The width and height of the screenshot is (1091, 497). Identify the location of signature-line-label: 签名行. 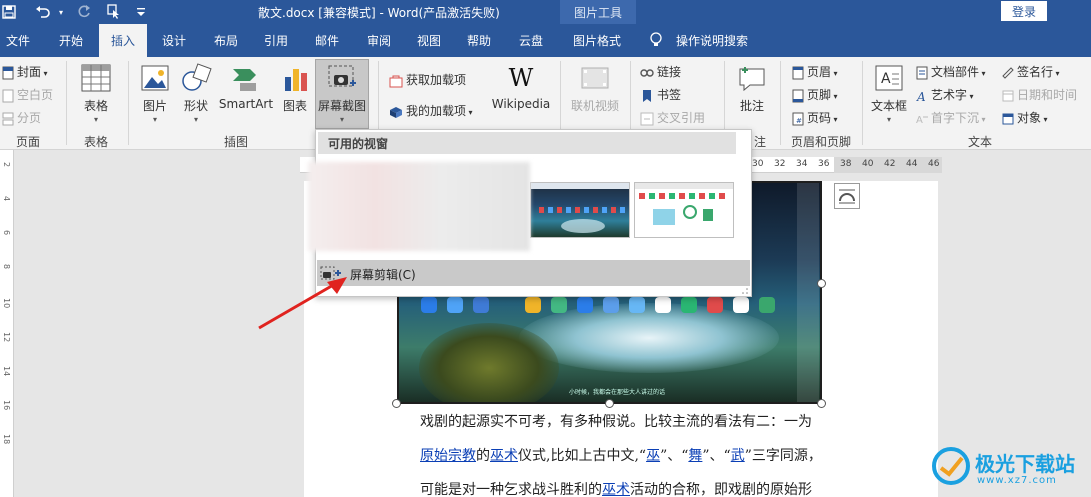
(1035, 72).